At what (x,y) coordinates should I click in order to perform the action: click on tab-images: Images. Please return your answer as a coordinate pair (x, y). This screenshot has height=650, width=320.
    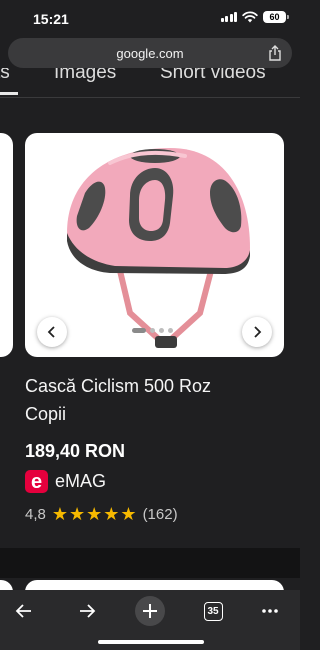
    Looking at the image, I should click on (85, 76).